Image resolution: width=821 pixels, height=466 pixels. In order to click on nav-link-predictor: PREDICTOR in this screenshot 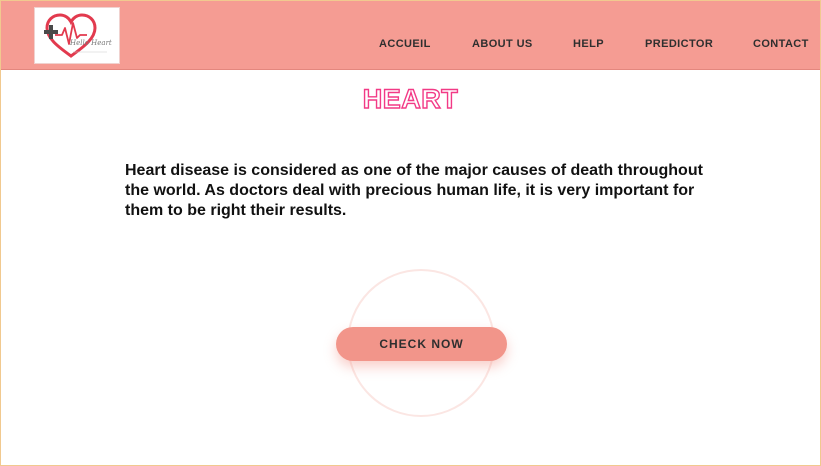, I will do `click(679, 44)`.